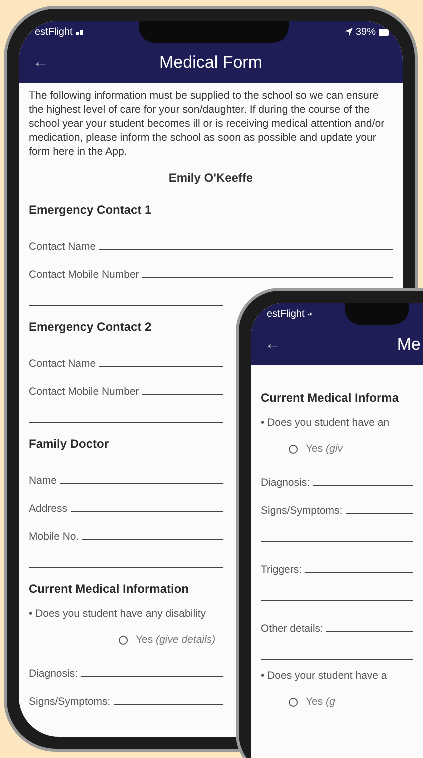  Describe the element at coordinates (384, 32) in the screenshot. I see `battery-icon` at that location.